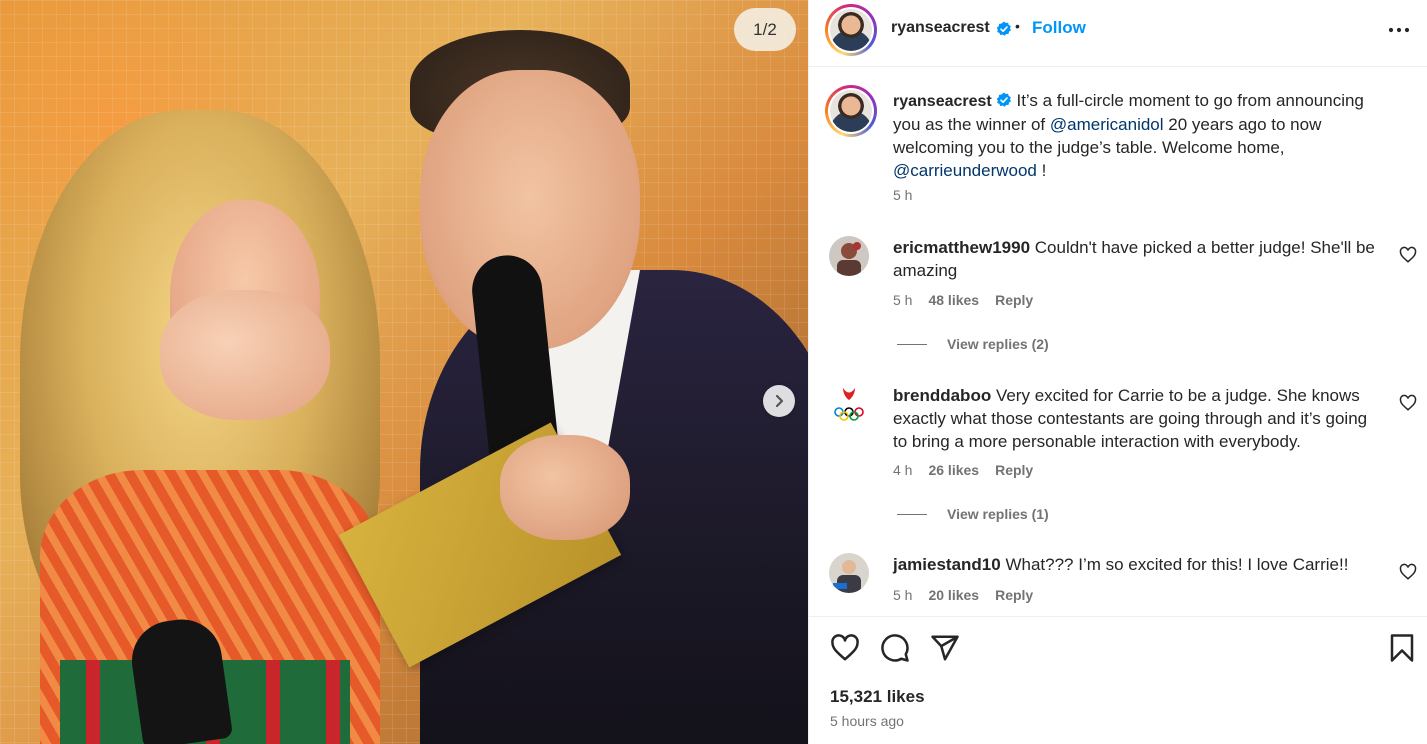 Image resolution: width=1427 pixels, height=744 pixels. What do you see at coordinates (1044, 170) in the screenshot?
I see `caption-text-part: !` at bounding box center [1044, 170].